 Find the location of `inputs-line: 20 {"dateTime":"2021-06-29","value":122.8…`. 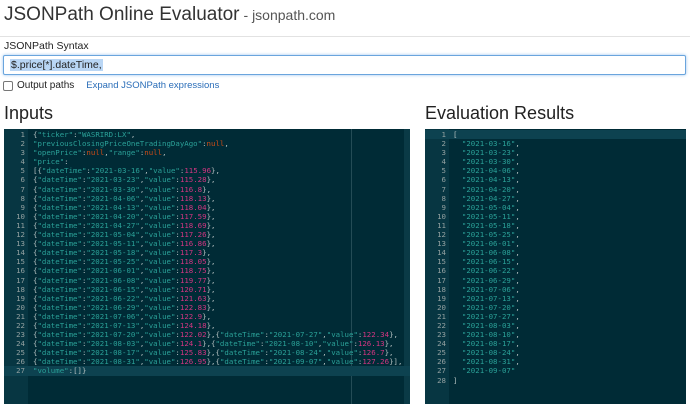

inputs-line: 20 {"dateTime":"2021-06-29","value":122.8… is located at coordinates (207, 307).